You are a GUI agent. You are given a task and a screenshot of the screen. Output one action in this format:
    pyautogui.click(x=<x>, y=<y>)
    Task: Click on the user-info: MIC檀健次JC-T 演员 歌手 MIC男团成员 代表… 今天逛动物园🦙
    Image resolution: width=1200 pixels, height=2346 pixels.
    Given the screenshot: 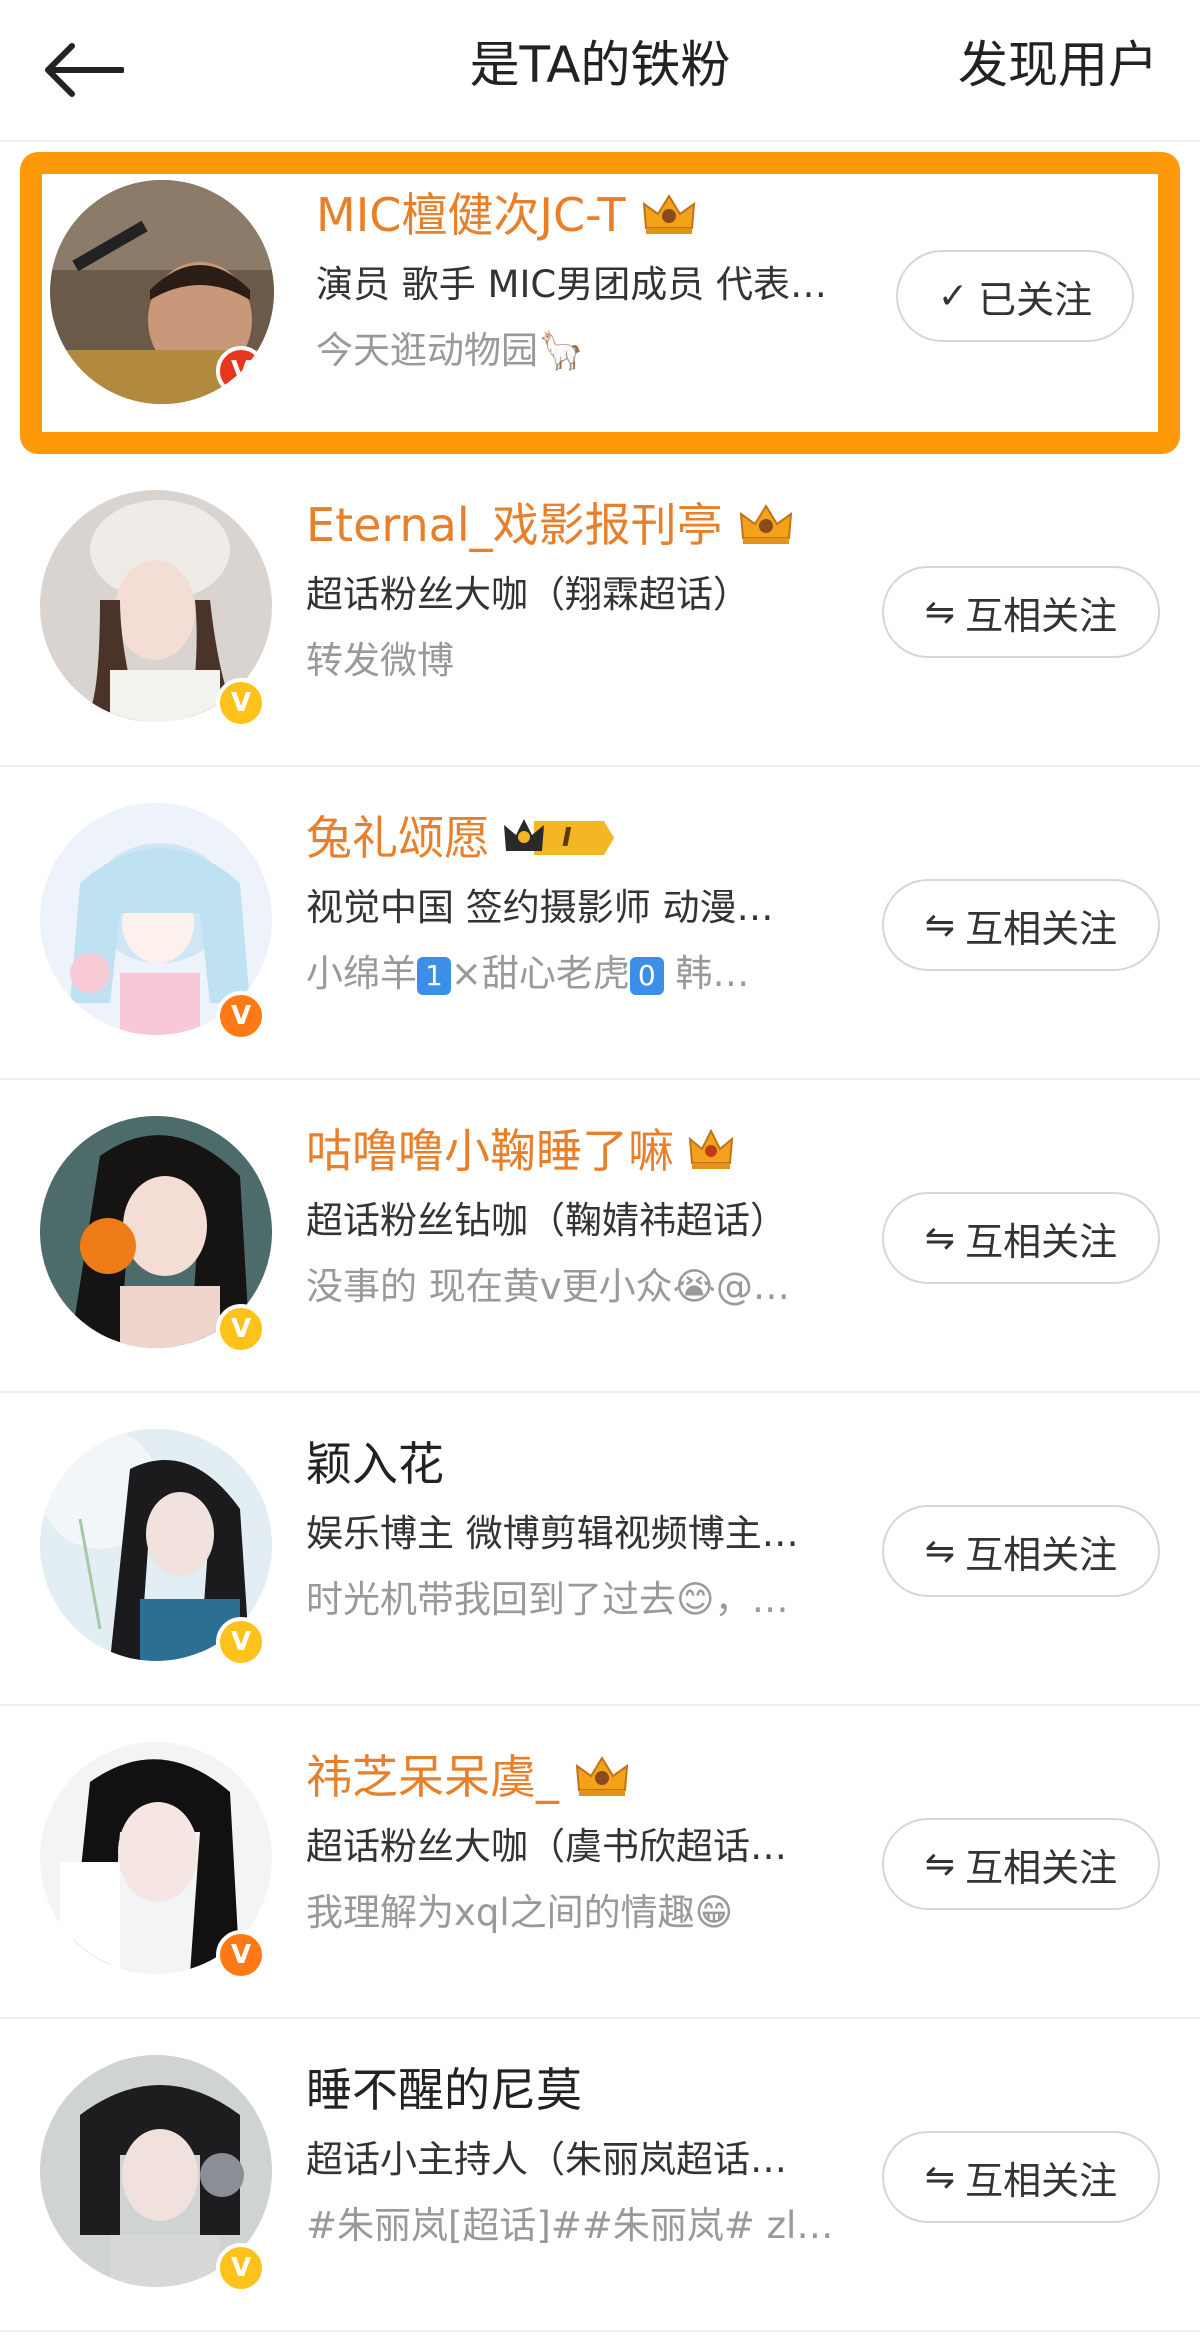 What is the action you would take?
    pyautogui.click(x=596, y=281)
    